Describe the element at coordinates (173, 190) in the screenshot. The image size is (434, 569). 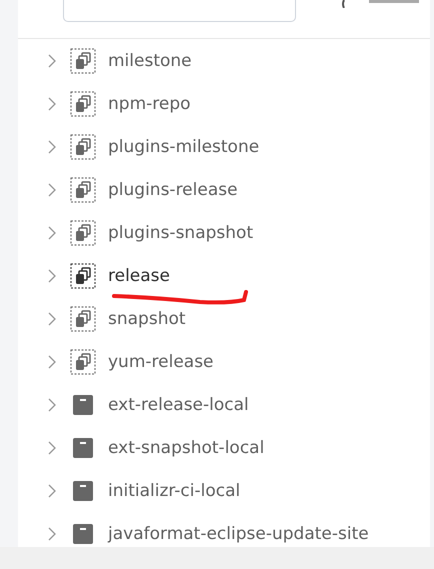
I see `repository-name: plugins-release` at that location.